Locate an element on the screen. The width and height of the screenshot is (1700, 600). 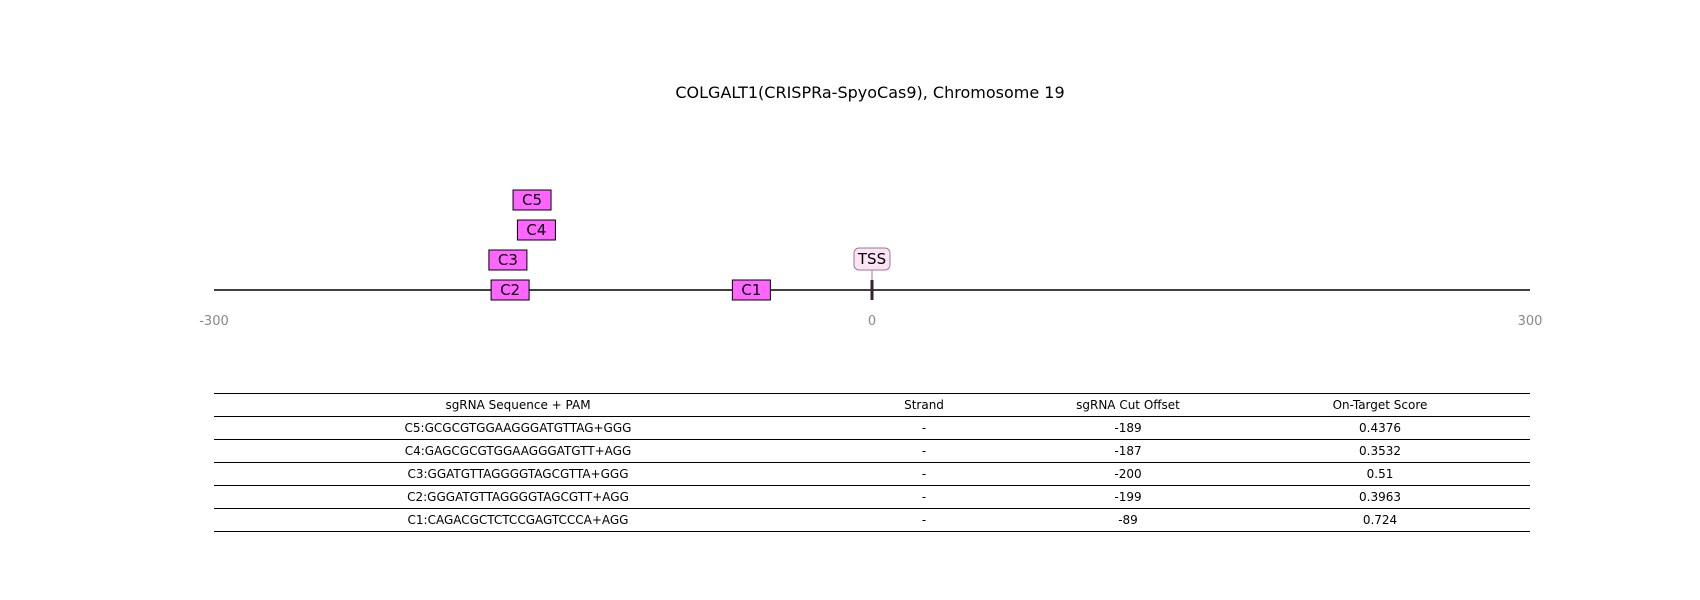
guide-boxes: C5 C4 C3 C2 C1 is located at coordinates (629, 245).